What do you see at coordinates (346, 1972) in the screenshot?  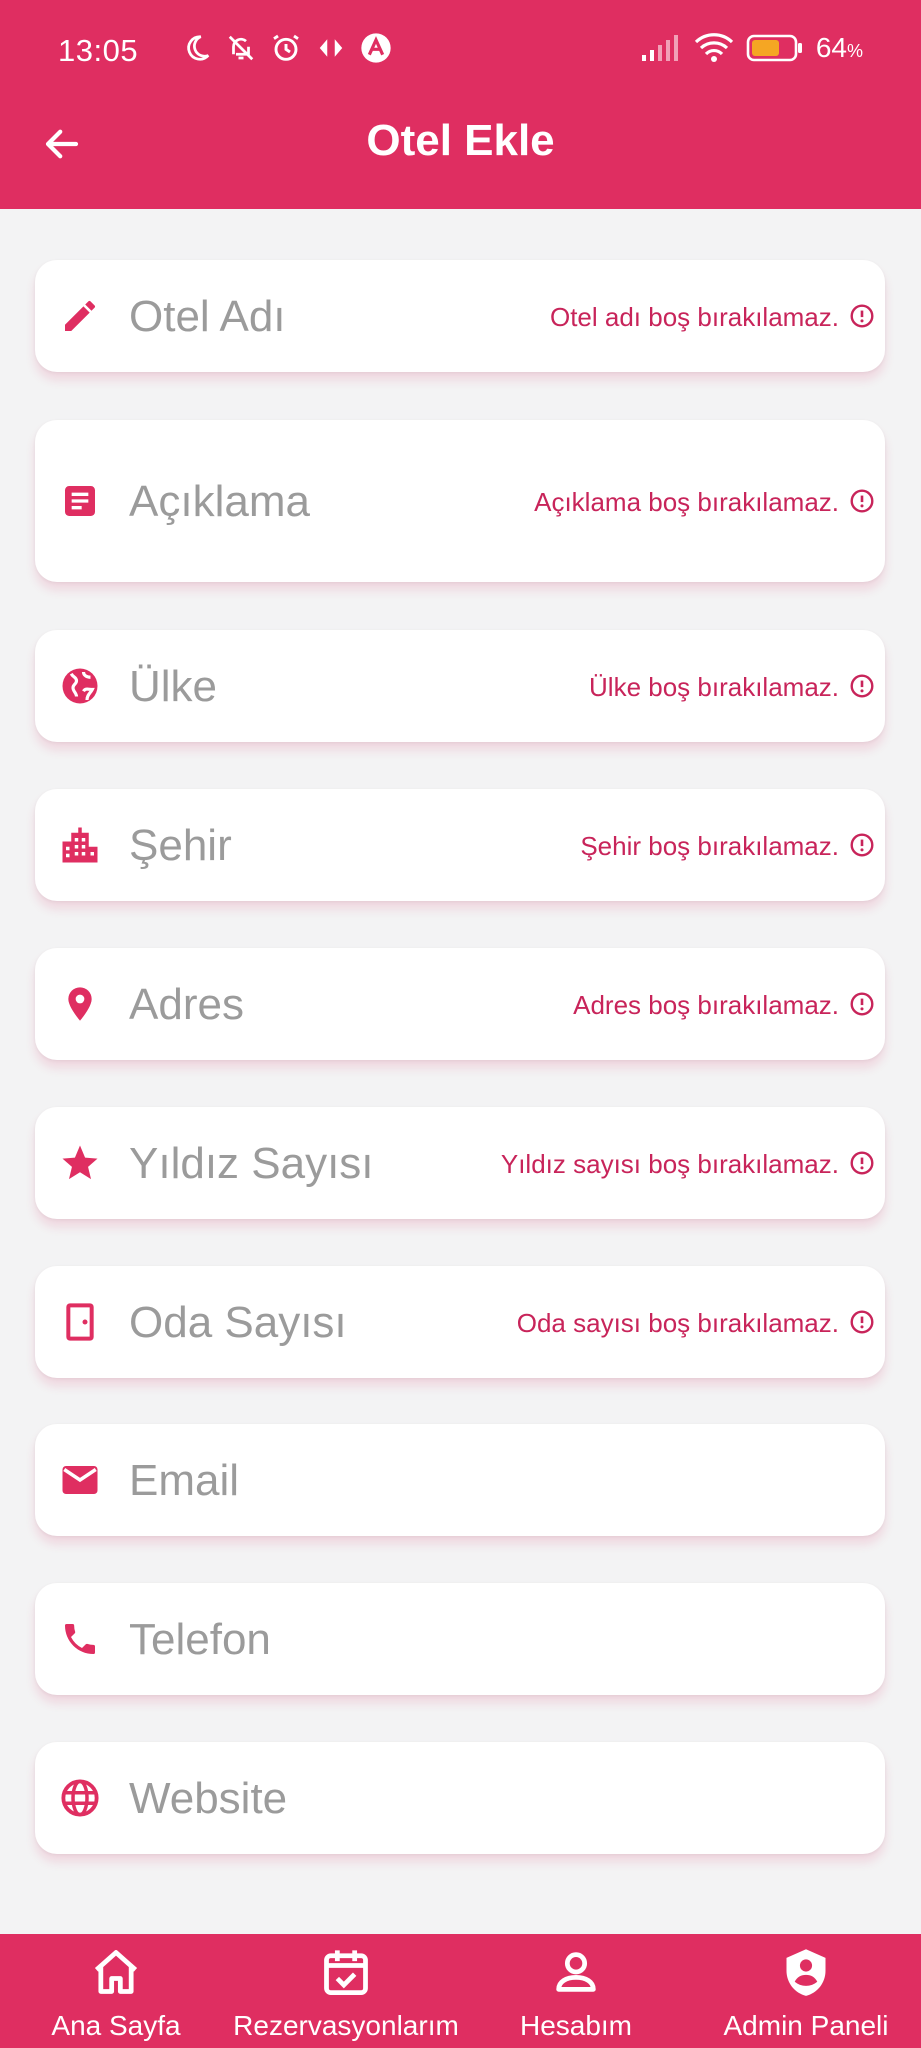 I see `calendar-check-icon` at bounding box center [346, 1972].